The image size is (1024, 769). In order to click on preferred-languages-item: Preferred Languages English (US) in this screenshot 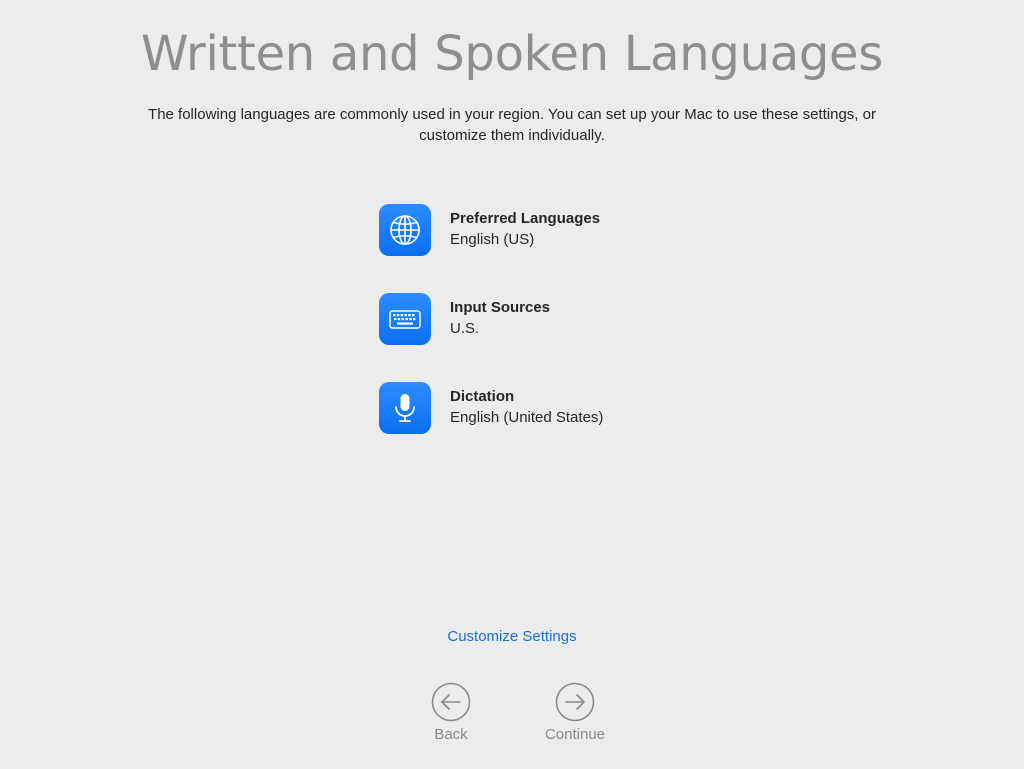, I will do `click(491, 230)`.